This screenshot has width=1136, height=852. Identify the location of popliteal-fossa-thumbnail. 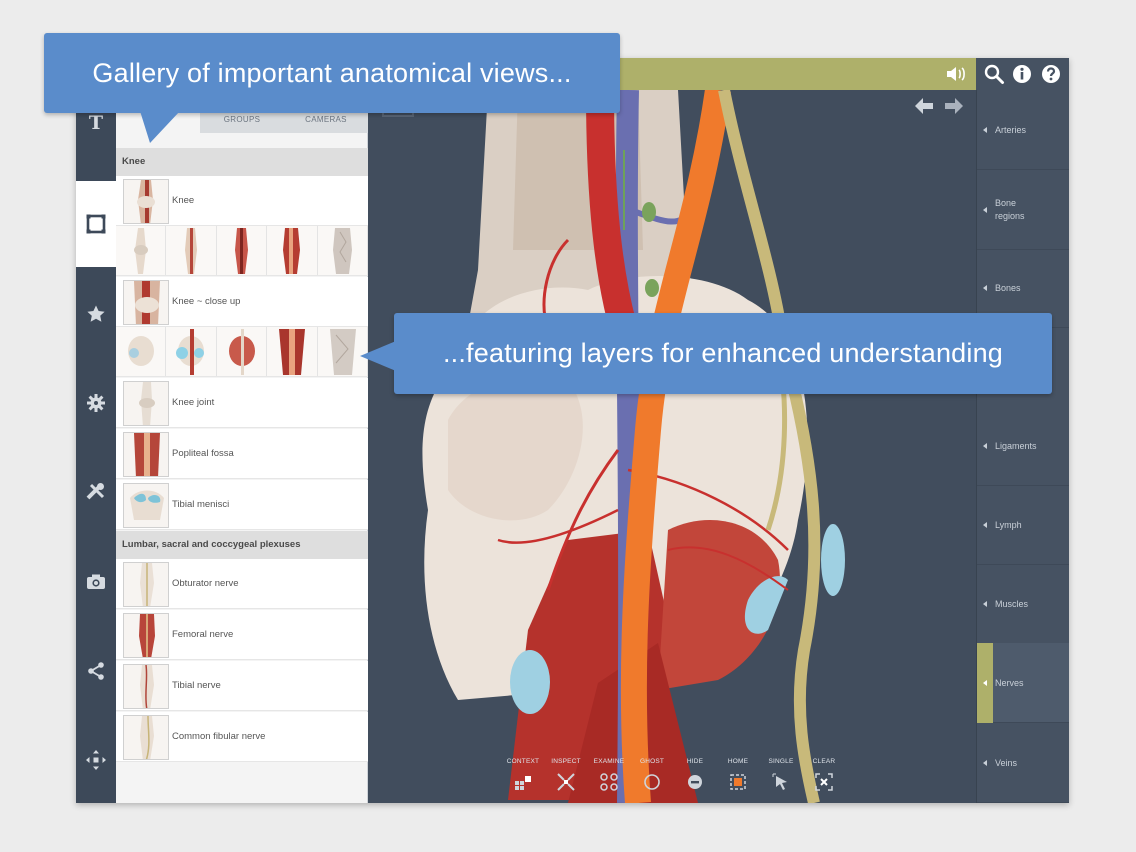
(146, 454).